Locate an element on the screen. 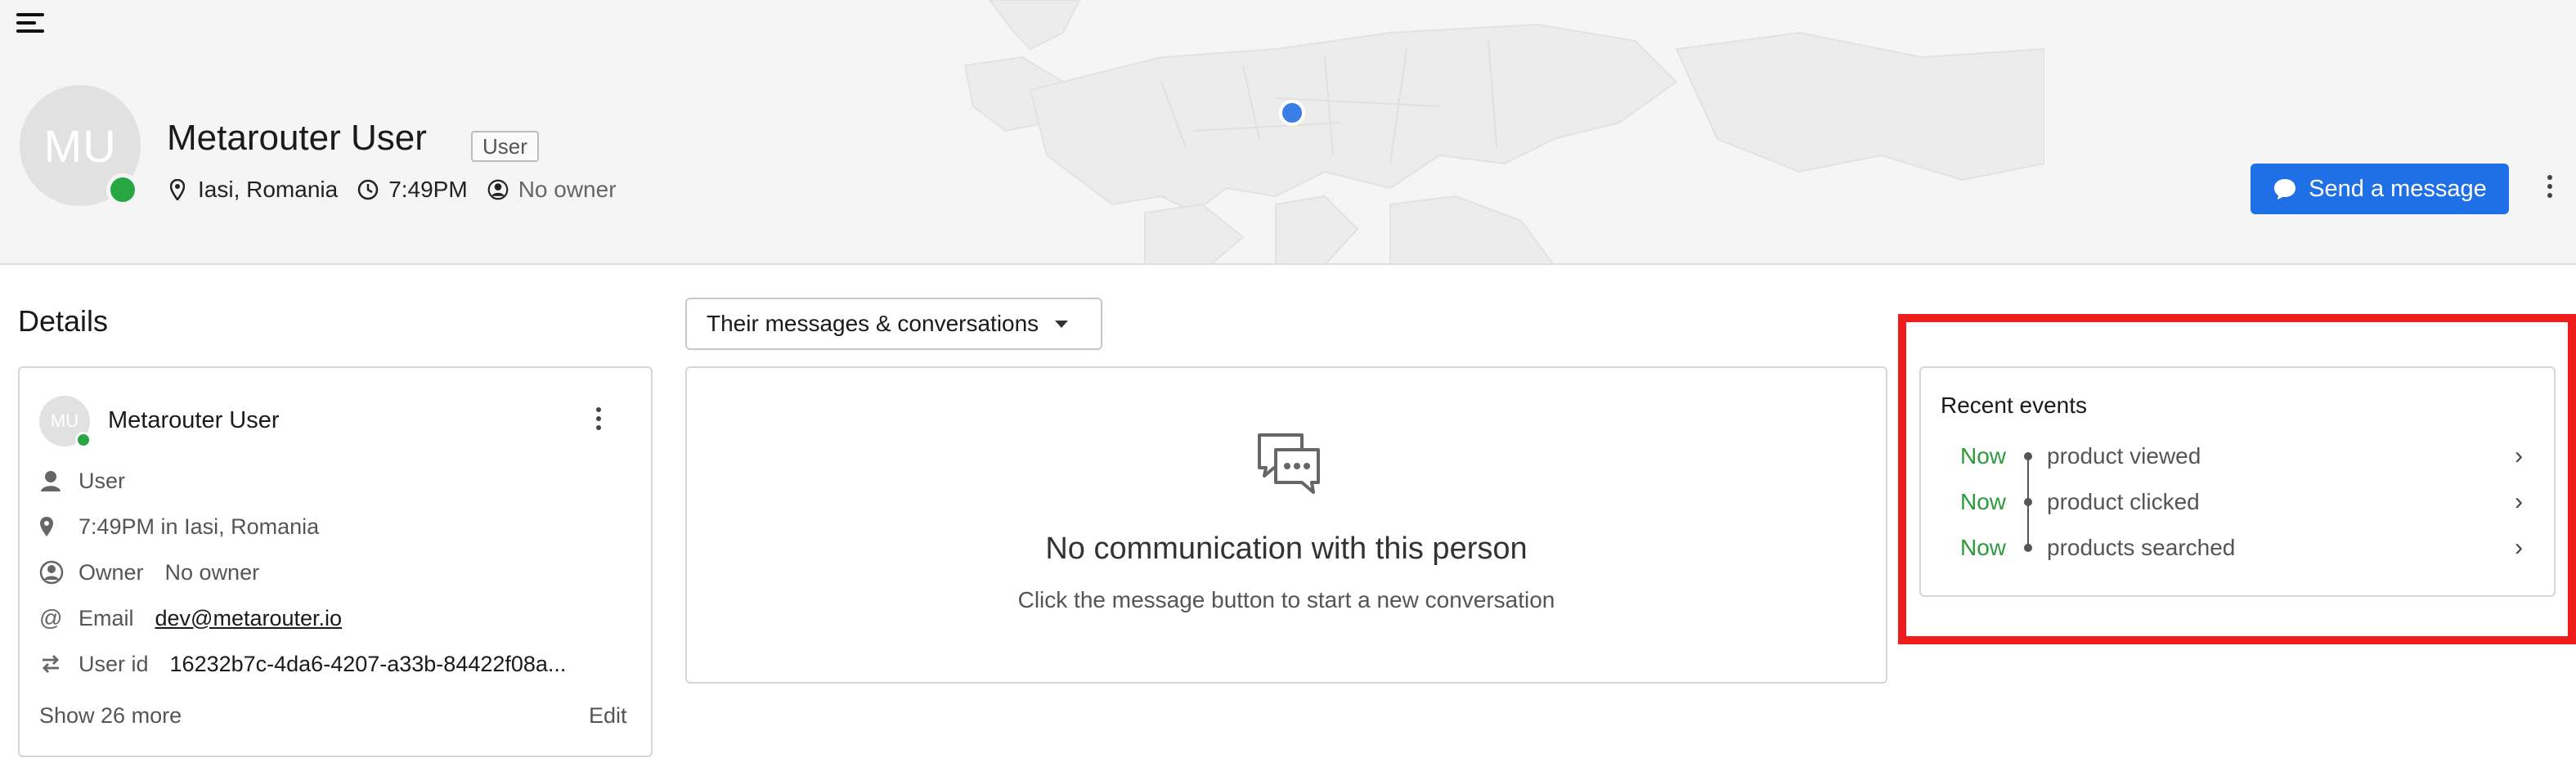  conversation-filter-label: Their messages & conversations is located at coordinates (873, 323).